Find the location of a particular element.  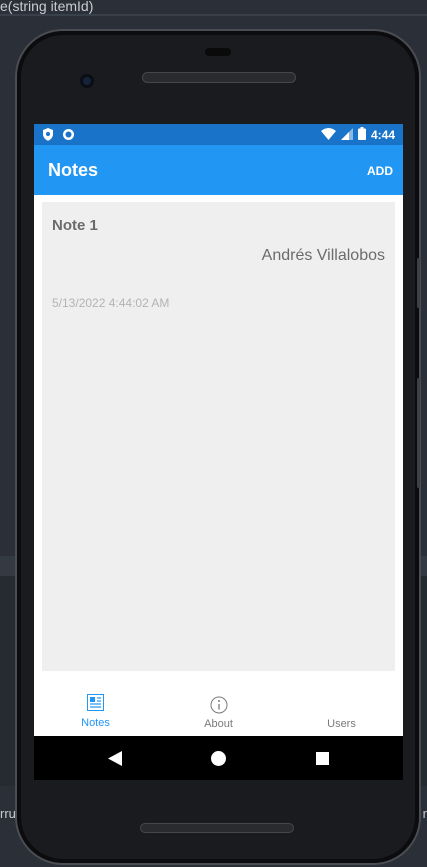

note-title: Note 1 is located at coordinates (75, 225).